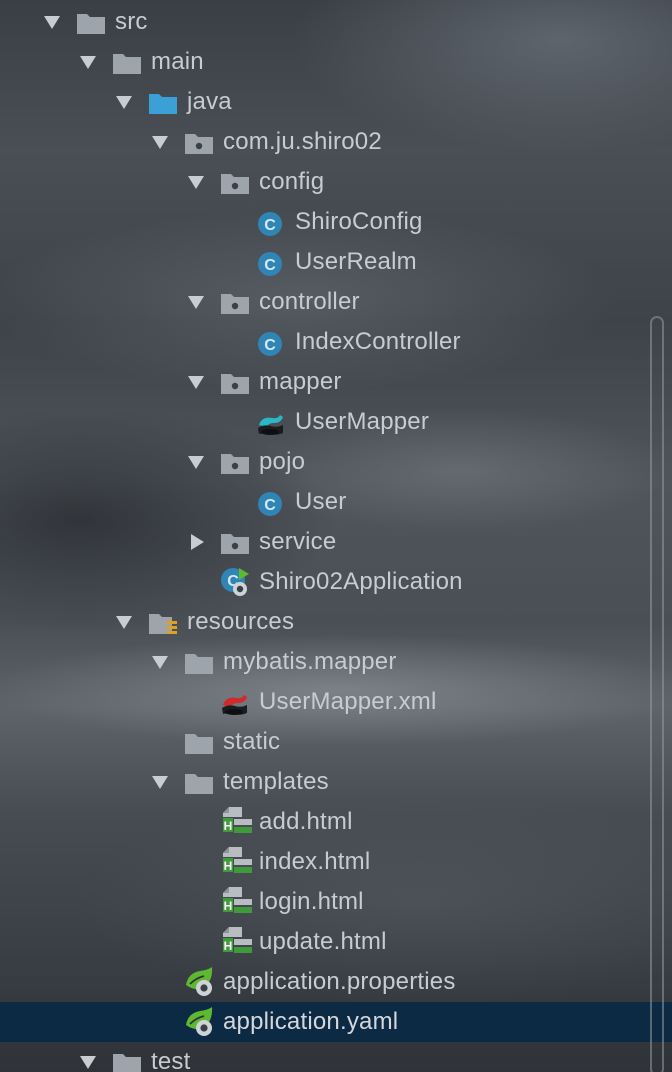 The image size is (672, 1072). Describe the element at coordinates (235, 581) in the screenshot. I see `spring-boot-app-icon: C` at that location.